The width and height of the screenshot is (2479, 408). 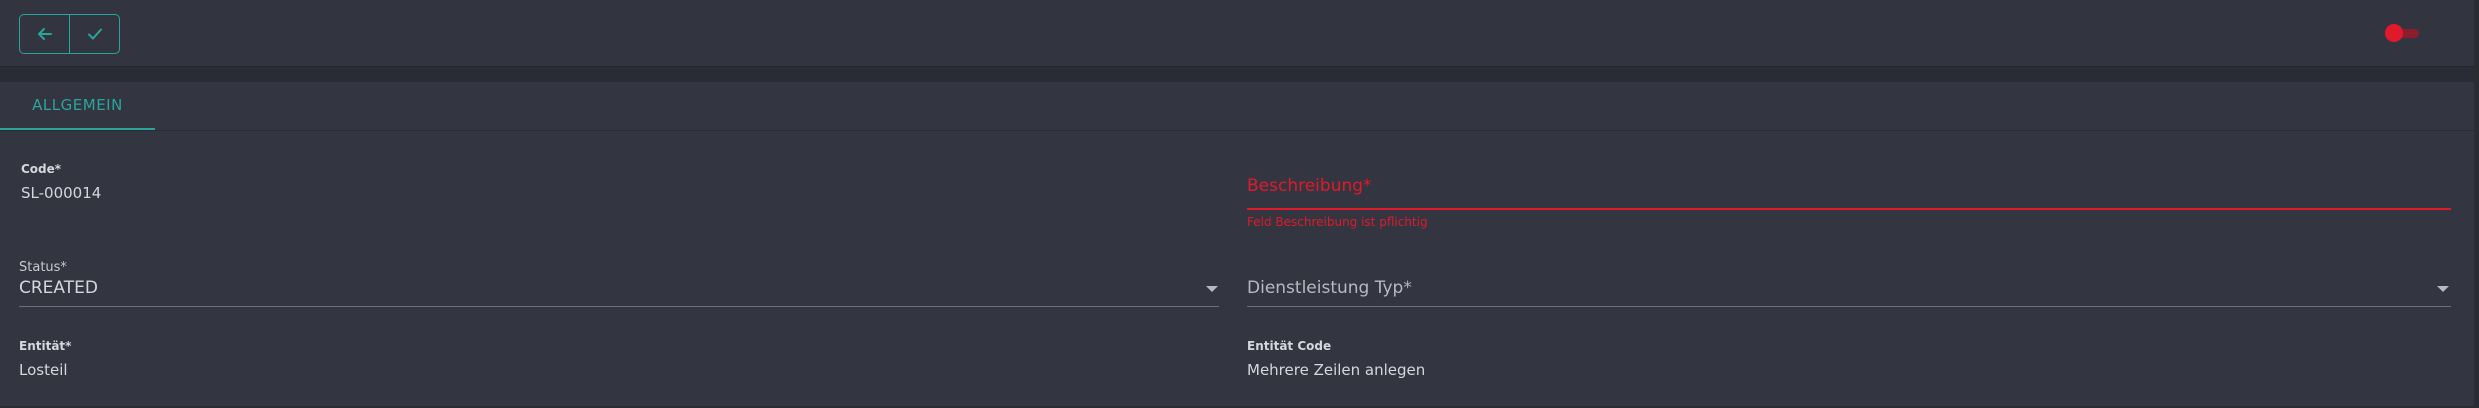 What do you see at coordinates (1337, 222) in the screenshot?
I see `beschreibung-error: Feld Beschreibung ist pflichtig` at bounding box center [1337, 222].